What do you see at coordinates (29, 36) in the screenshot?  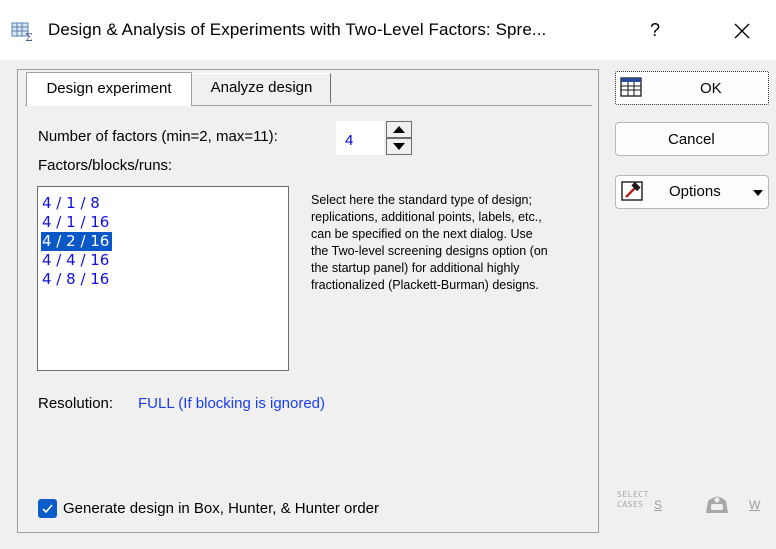 I see `svg-text: Σ` at bounding box center [29, 36].